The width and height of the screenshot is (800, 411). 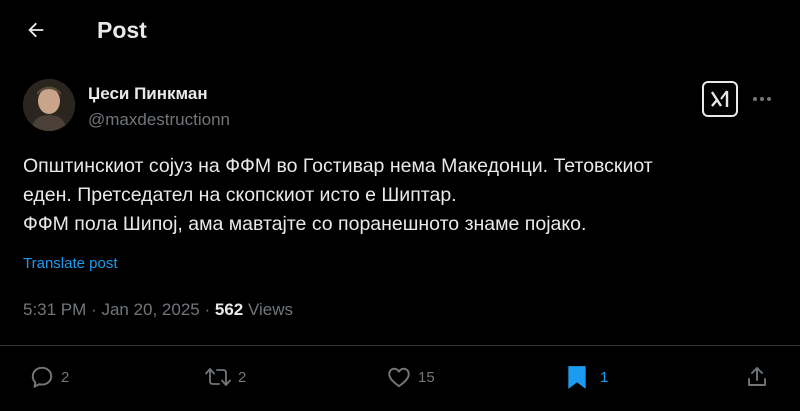 I want to click on avatar-image, so click(x=49, y=105).